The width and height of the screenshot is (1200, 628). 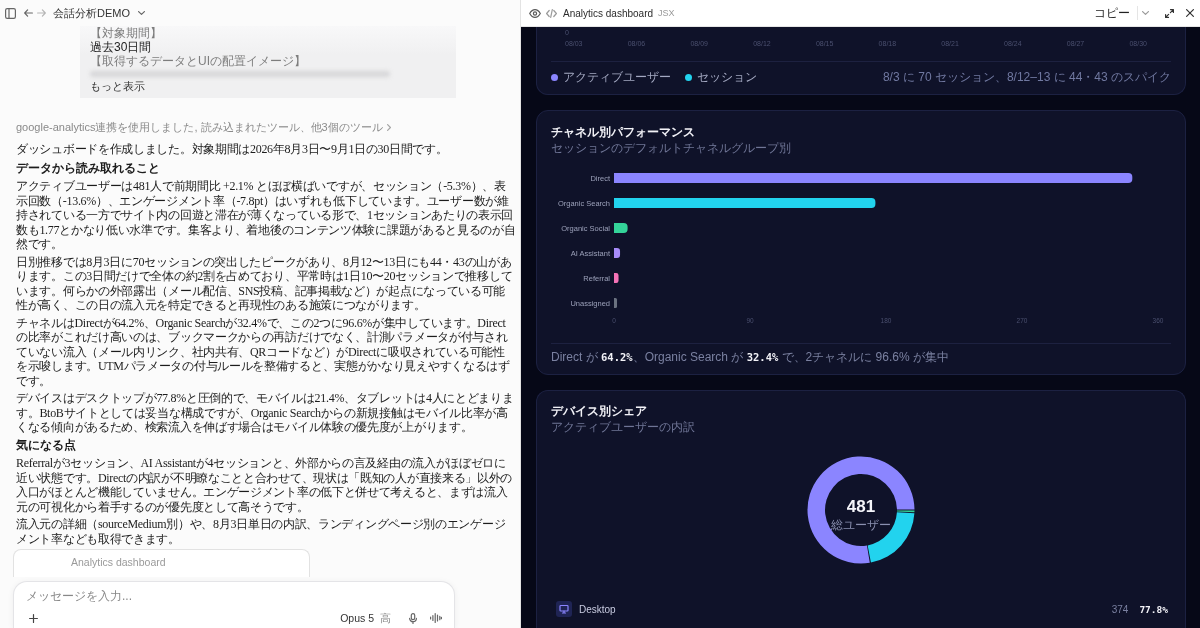 I want to click on card-title: チャネル別パフォーマンス, so click(x=623, y=132).